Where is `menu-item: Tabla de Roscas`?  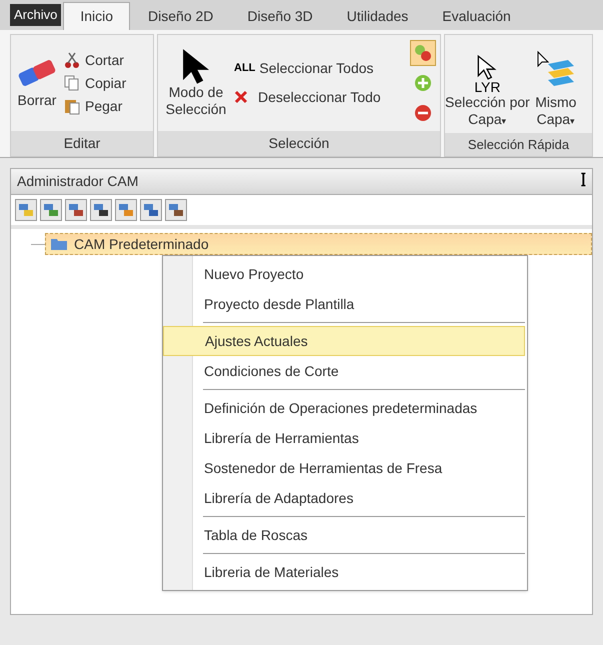
menu-item: Tabla de Roscas is located at coordinates (364, 535).